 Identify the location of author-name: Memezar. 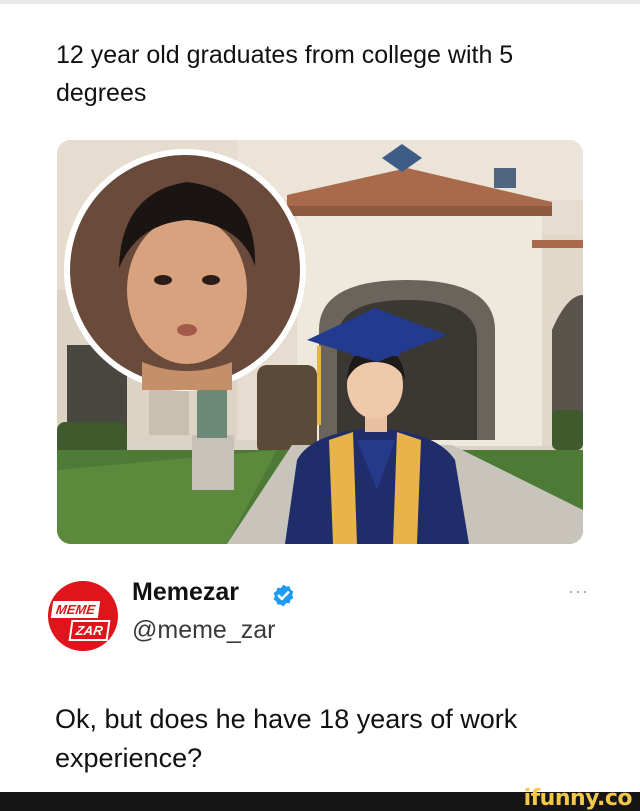
(185, 592).